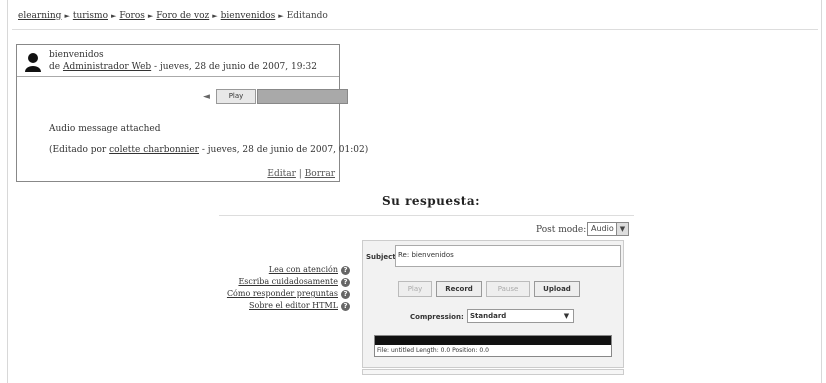 The height and width of the screenshot is (383, 826). Describe the element at coordinates (76, 55) in the screenshot. I see `post-subject: bienvenidos` at that location.